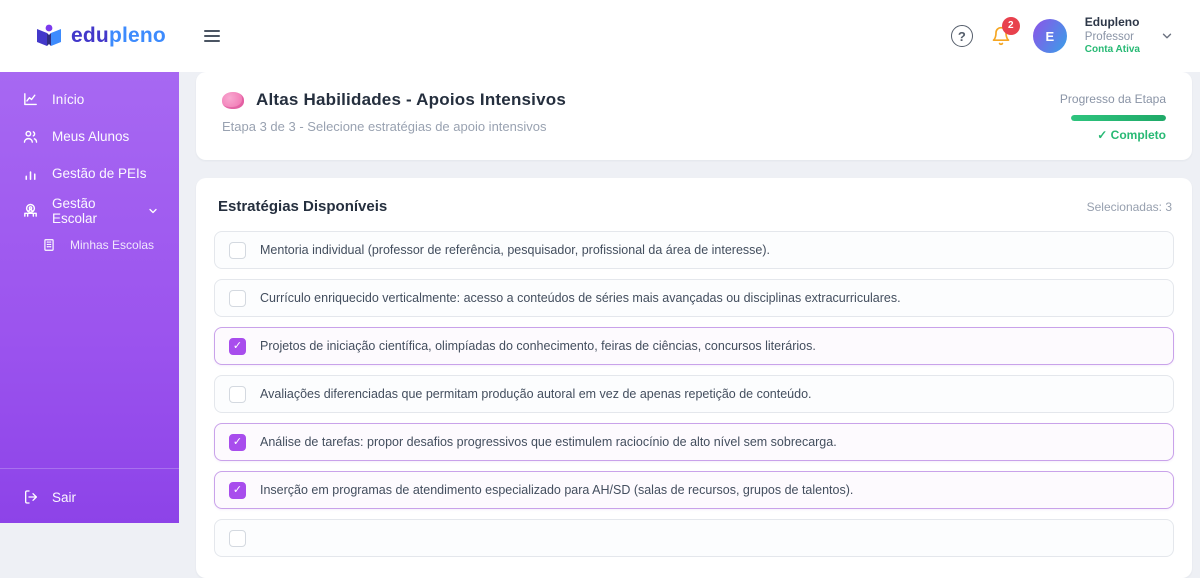  What do you see at coordinates (1112, 99) in the screenshot?
I see `progress-label: Progresso da Etapa` at bounding box center [1112, 99].